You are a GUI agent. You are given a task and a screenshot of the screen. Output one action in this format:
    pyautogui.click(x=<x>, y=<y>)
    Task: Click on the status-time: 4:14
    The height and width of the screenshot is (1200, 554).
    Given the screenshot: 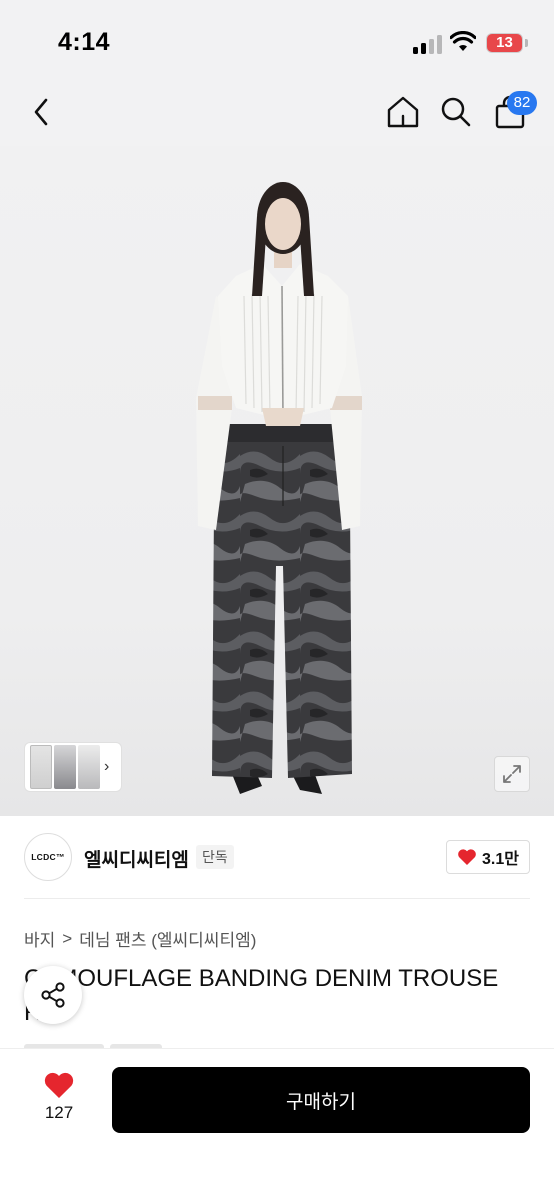 What is the action you would take?
    pyautogui.click(x=84, y=42)
    